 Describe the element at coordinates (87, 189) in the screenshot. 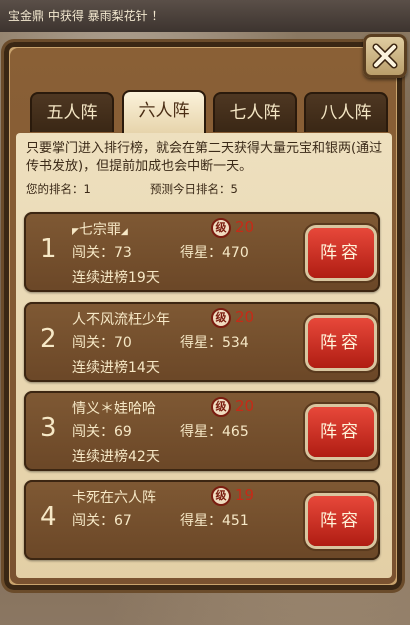

I see `my-rank-value: 1` at that location.